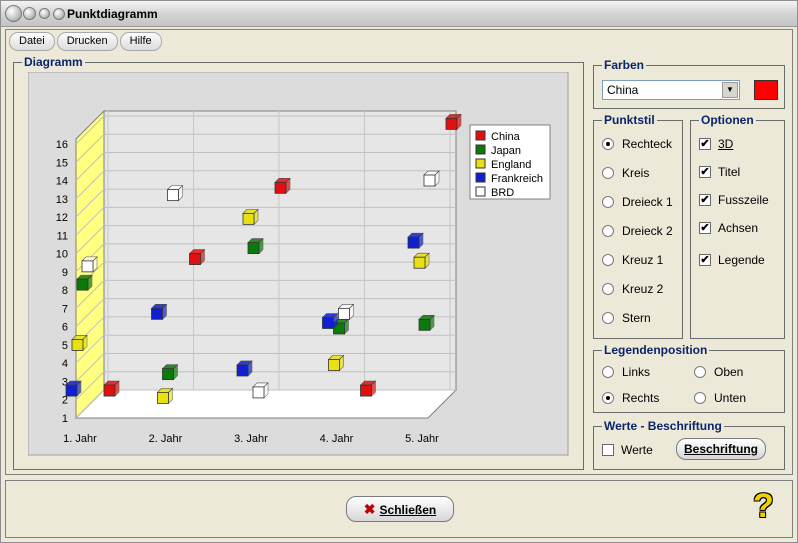 The image size is (798, 543). Describe the element at coordinates (625, 173) in the screenshot. I see `punktstil-option-1: Kreis` at that location.